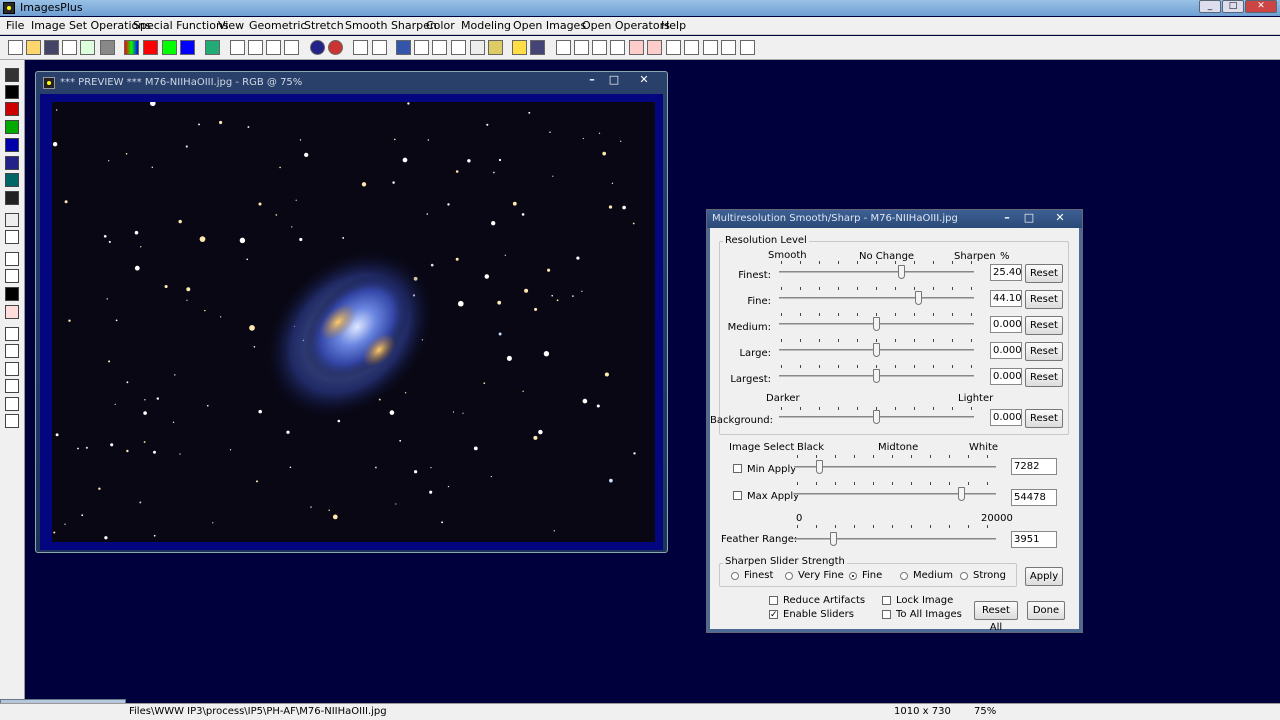 This screenshot has height=720, width=1280. I want to click on close-all-icon, so click(87, 47).